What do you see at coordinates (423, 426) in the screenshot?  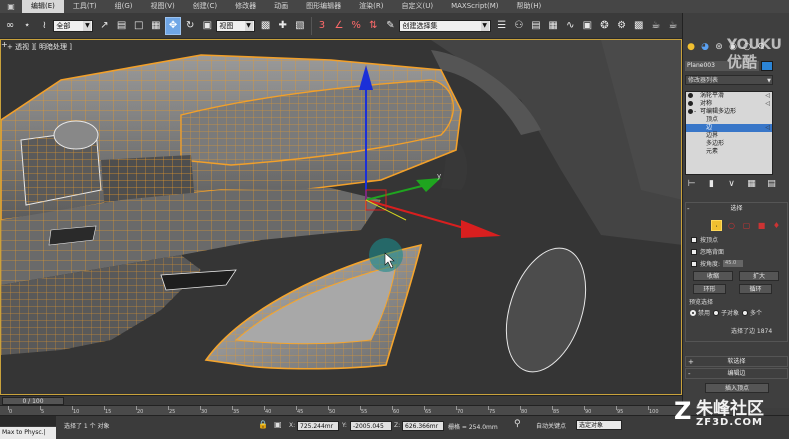 I see `z-coord-field: 626.366mr` at bounding box center [423, 426].